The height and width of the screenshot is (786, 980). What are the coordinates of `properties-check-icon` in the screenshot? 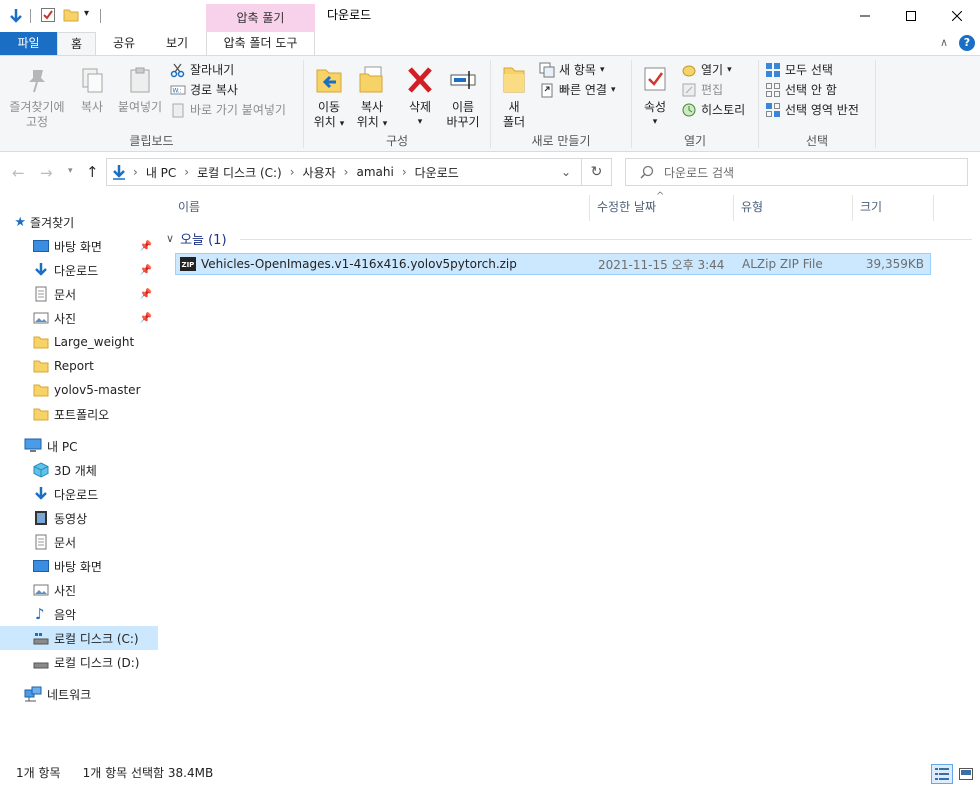 It's located at (48, 16).